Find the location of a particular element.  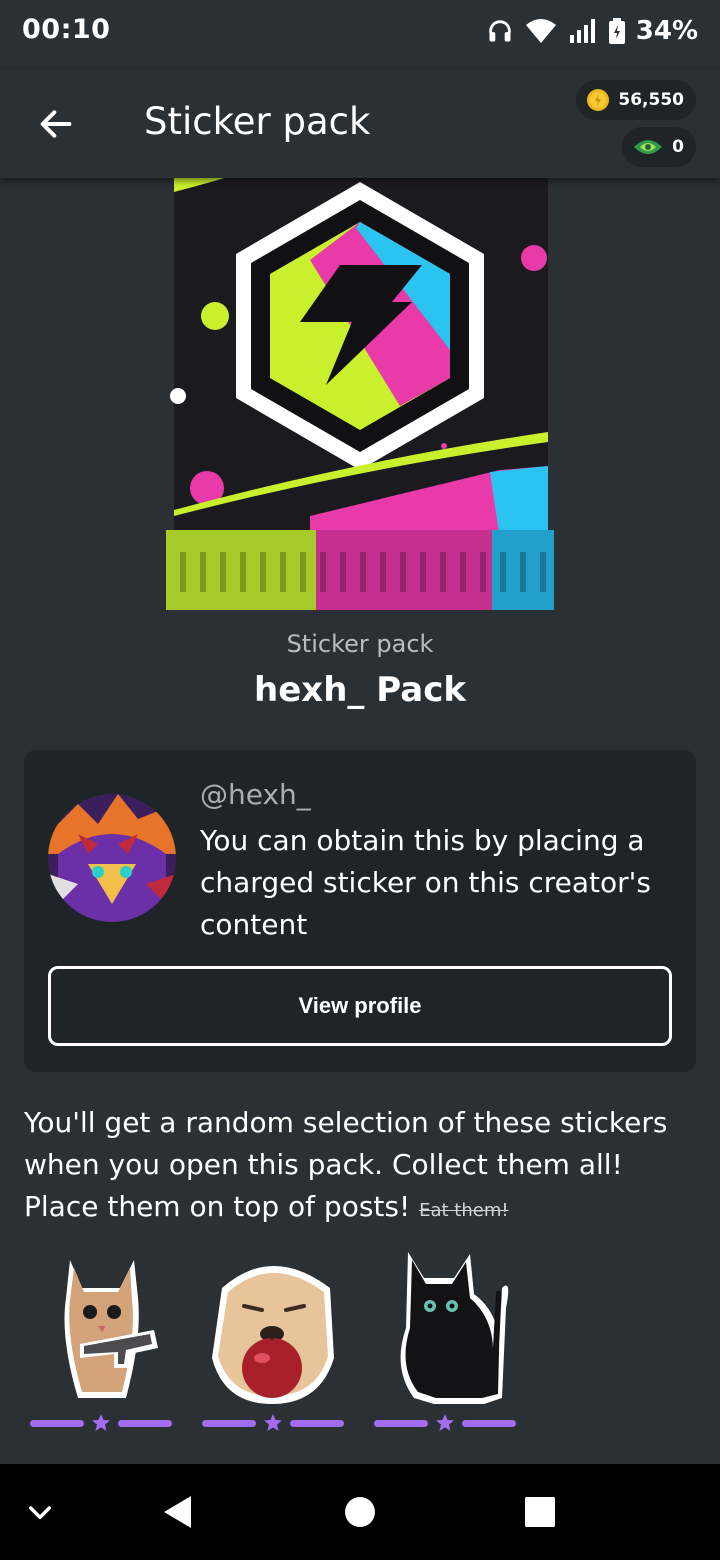

system-nav-bar is located at coordinates (360, 1512).